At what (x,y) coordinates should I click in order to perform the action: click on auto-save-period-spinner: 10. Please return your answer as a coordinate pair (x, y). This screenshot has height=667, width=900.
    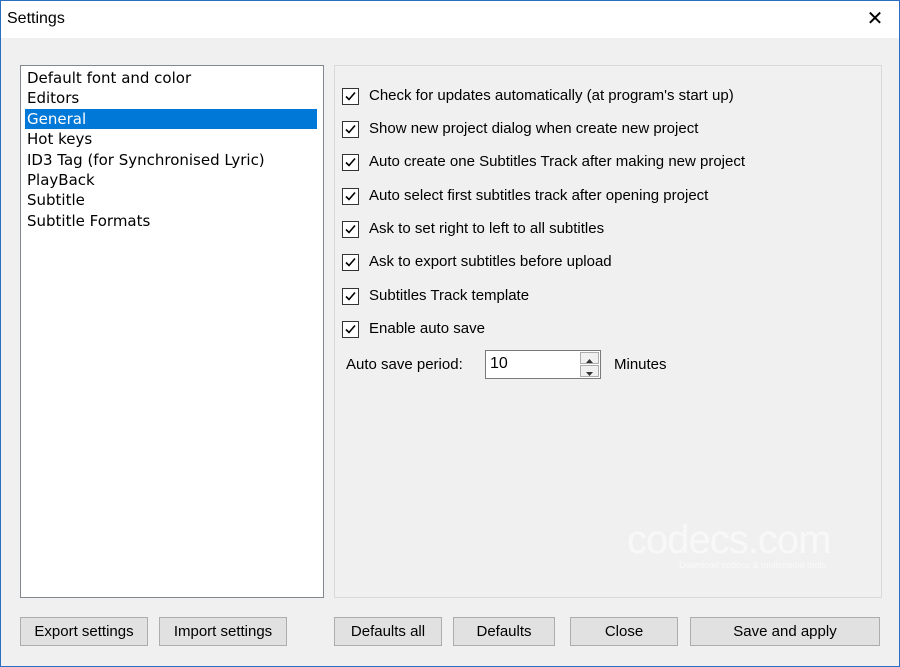
    Looking at the image, I should click on (543, 364).